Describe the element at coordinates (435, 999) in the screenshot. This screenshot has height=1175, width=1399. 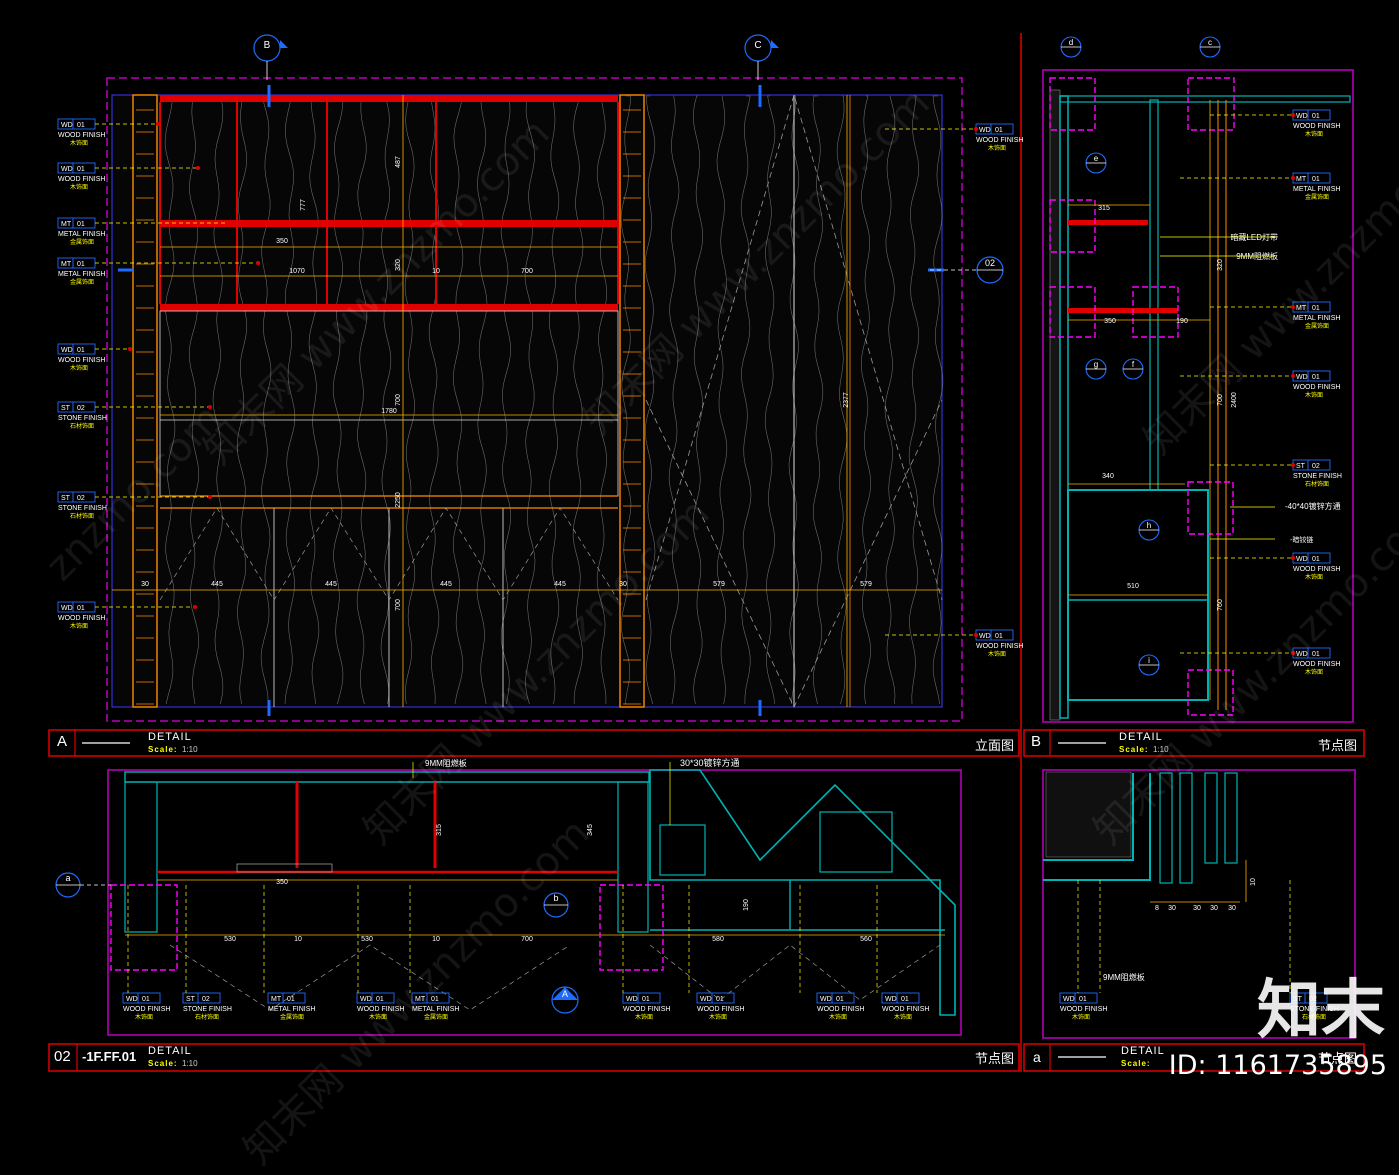
I see `tag-02-metal-2-num: 01` at that location.